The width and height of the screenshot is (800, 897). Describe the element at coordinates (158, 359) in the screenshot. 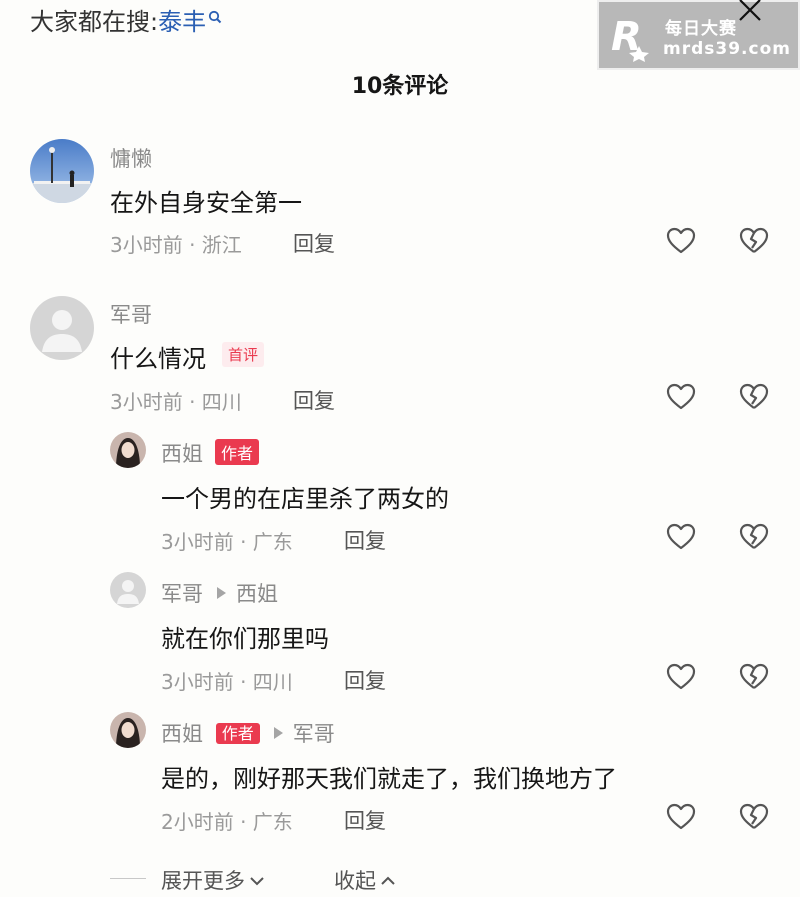

I see `comment-text: 什么情况` at that location.